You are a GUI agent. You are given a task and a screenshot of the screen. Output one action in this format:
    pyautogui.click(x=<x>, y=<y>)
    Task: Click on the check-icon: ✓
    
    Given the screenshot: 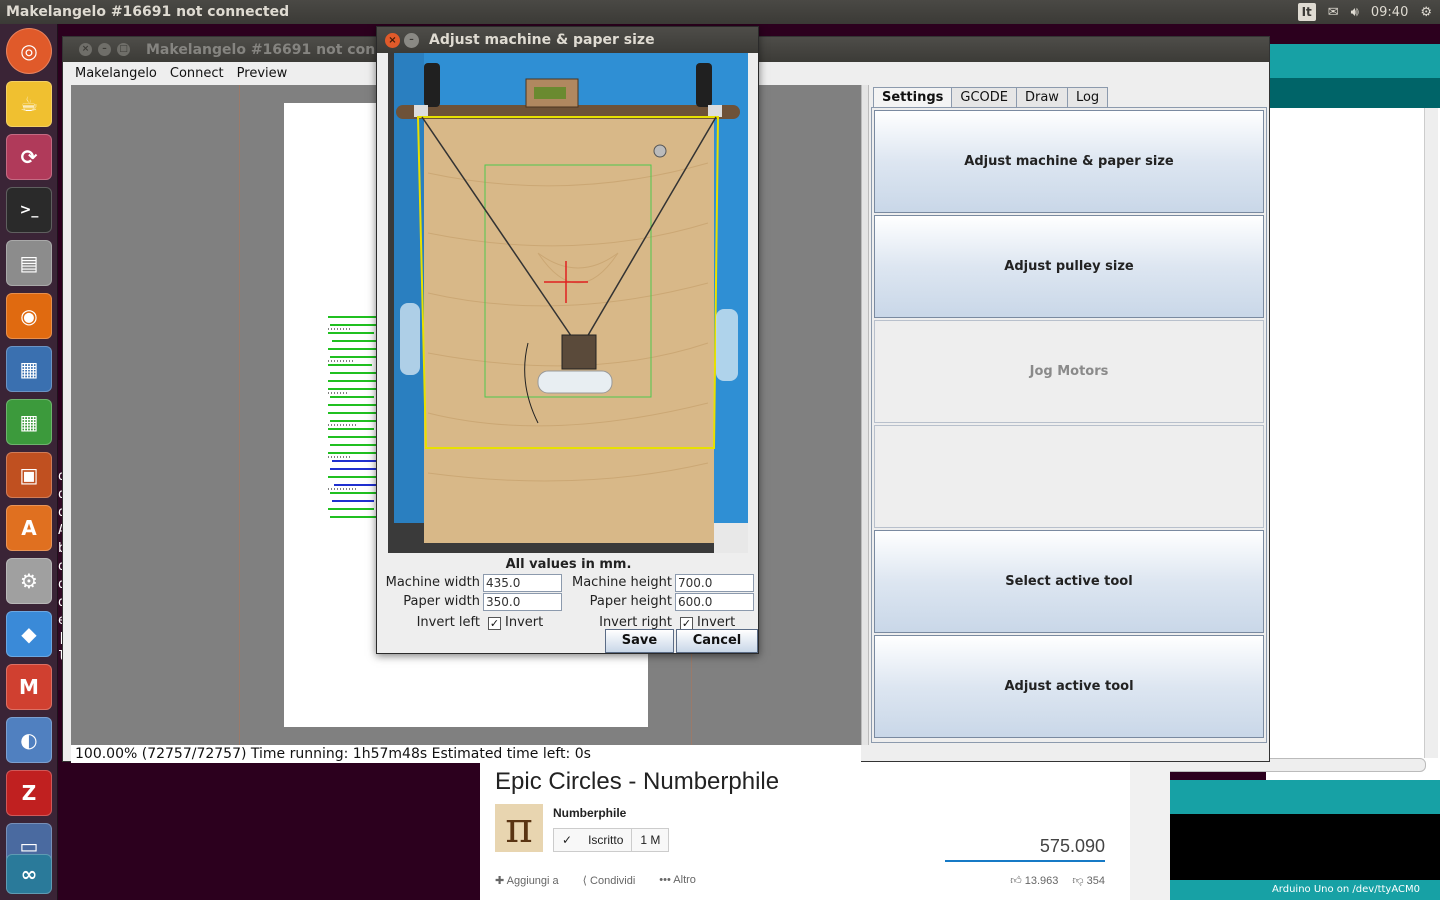 What is the action you would take?
    pyautogui.click(x=567, y=840)
    